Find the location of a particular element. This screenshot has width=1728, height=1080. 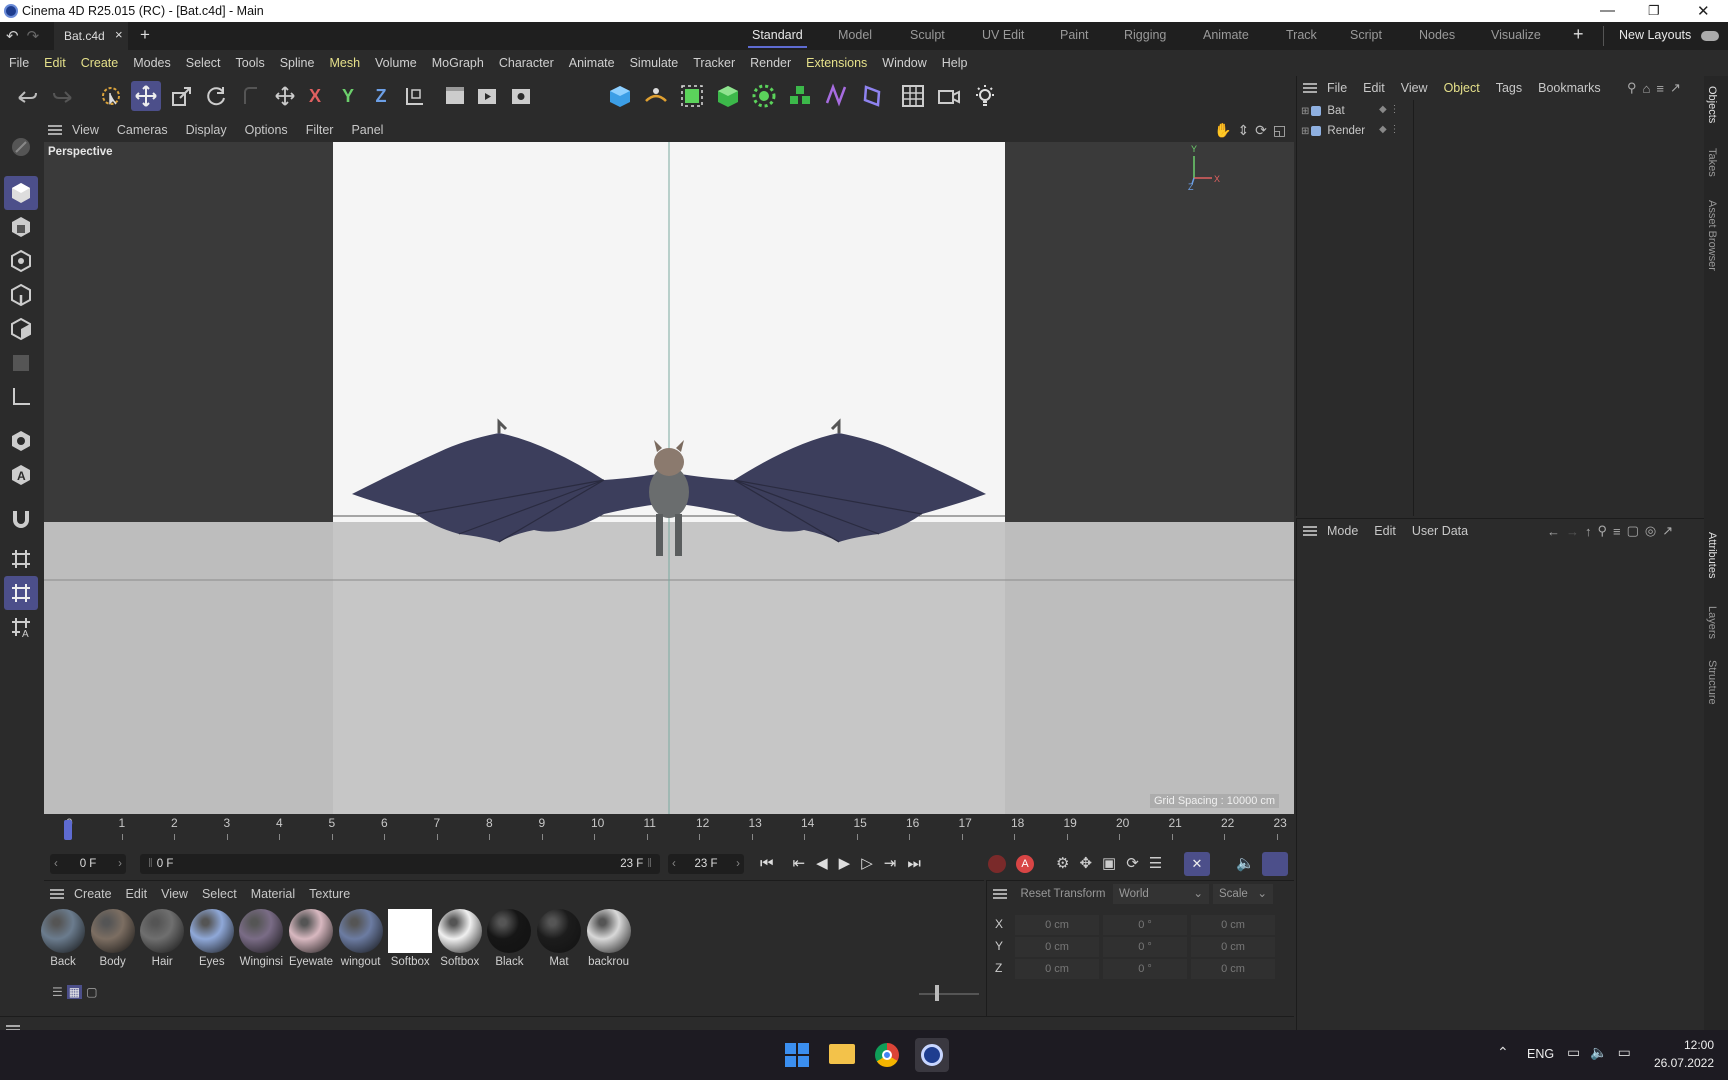

polygons-mode-icon is located at coordinates (21, 329).